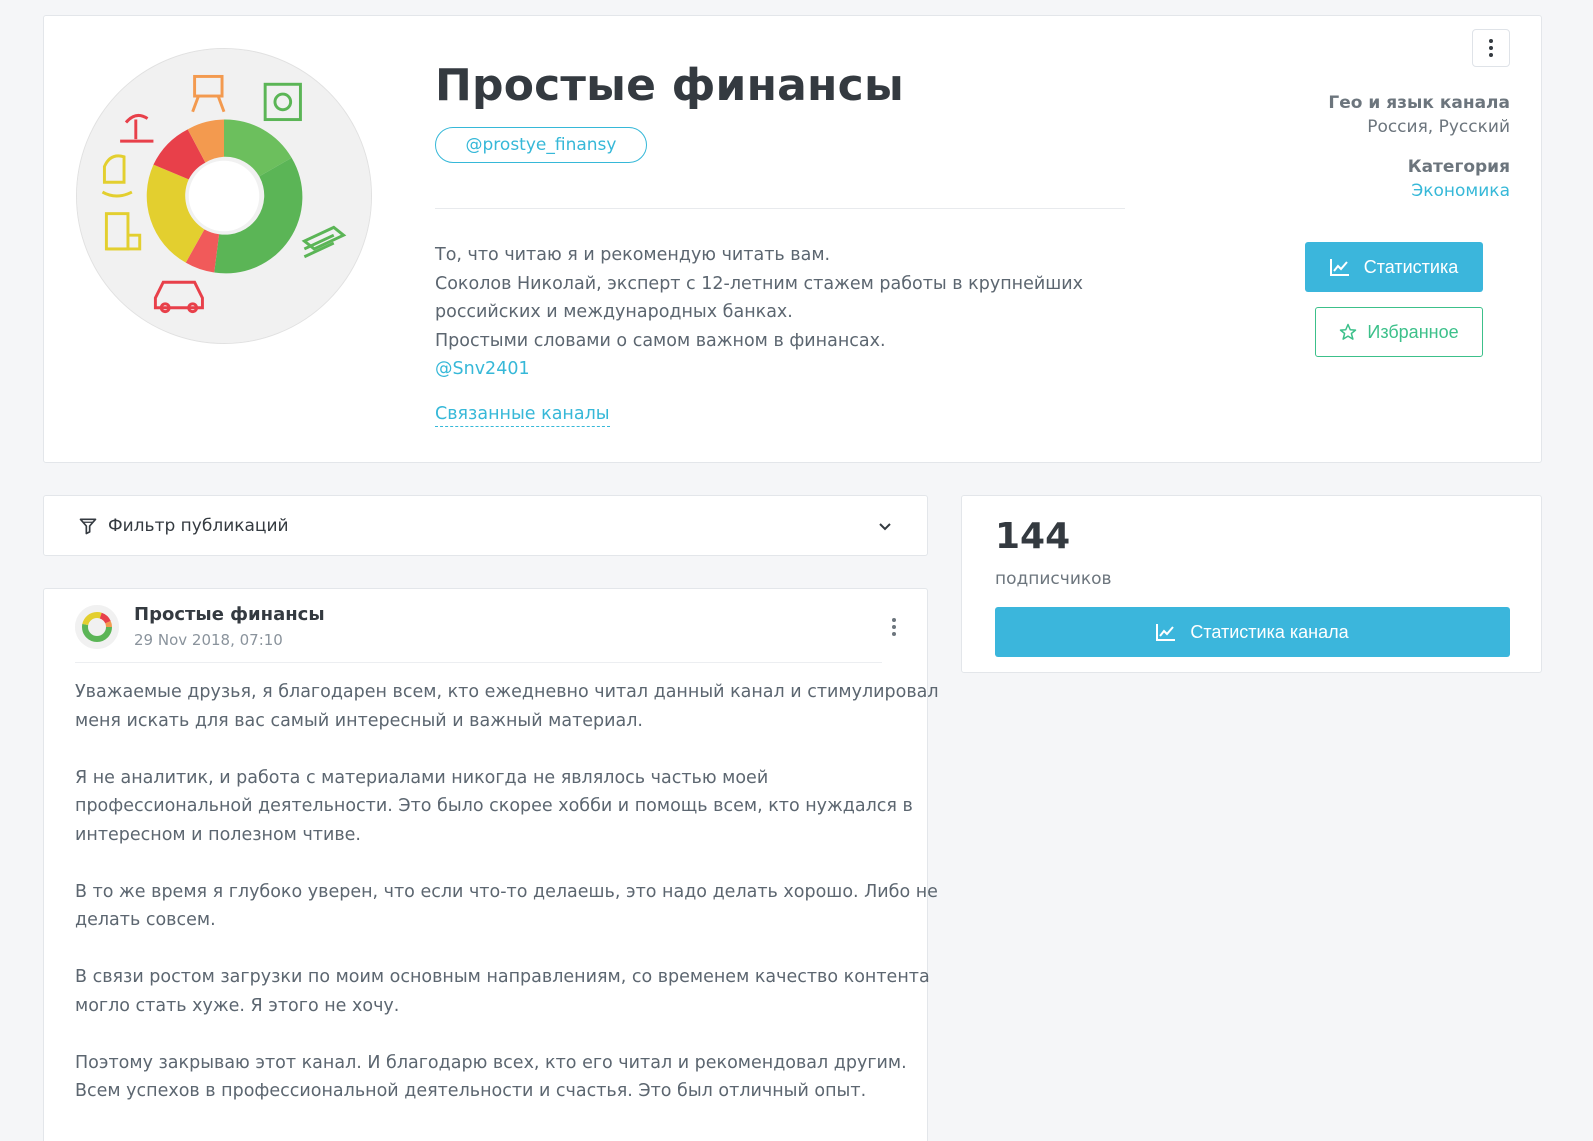 This screenshot has width=1593, height=1141. What do you see at coordinates (1413, 331) in the screenshot?
I see `favorites-button-label: Избранное` at bounding box center [1413, 331].